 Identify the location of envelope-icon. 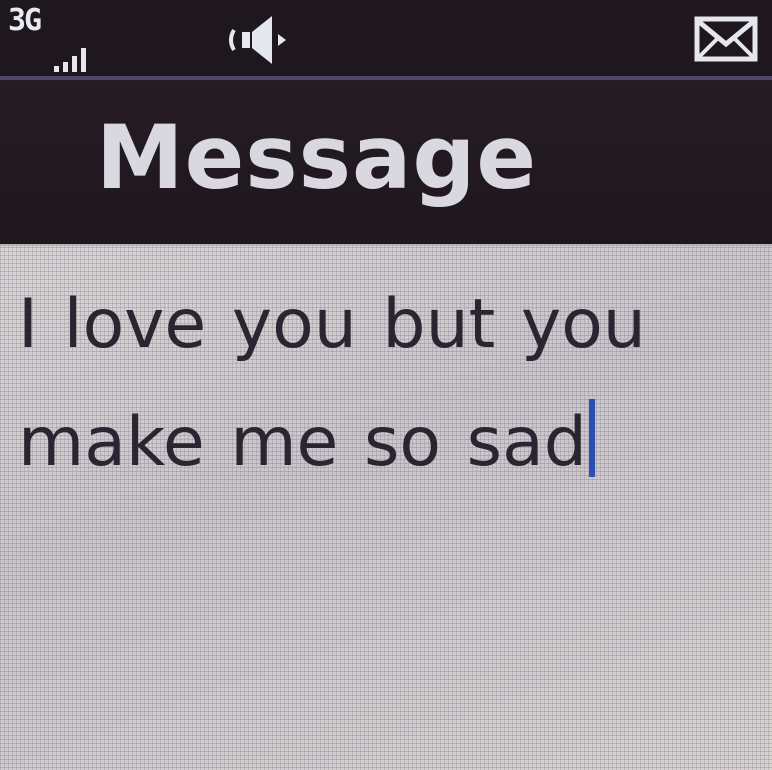
(726, 39).